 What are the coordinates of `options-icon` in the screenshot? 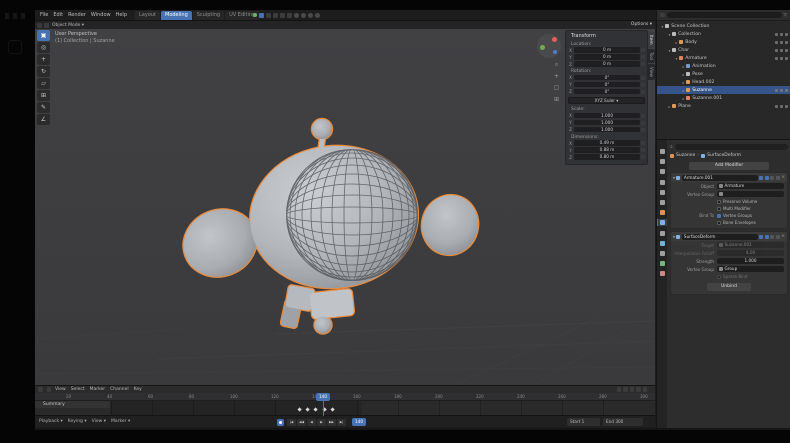 It's located at (644, 389).